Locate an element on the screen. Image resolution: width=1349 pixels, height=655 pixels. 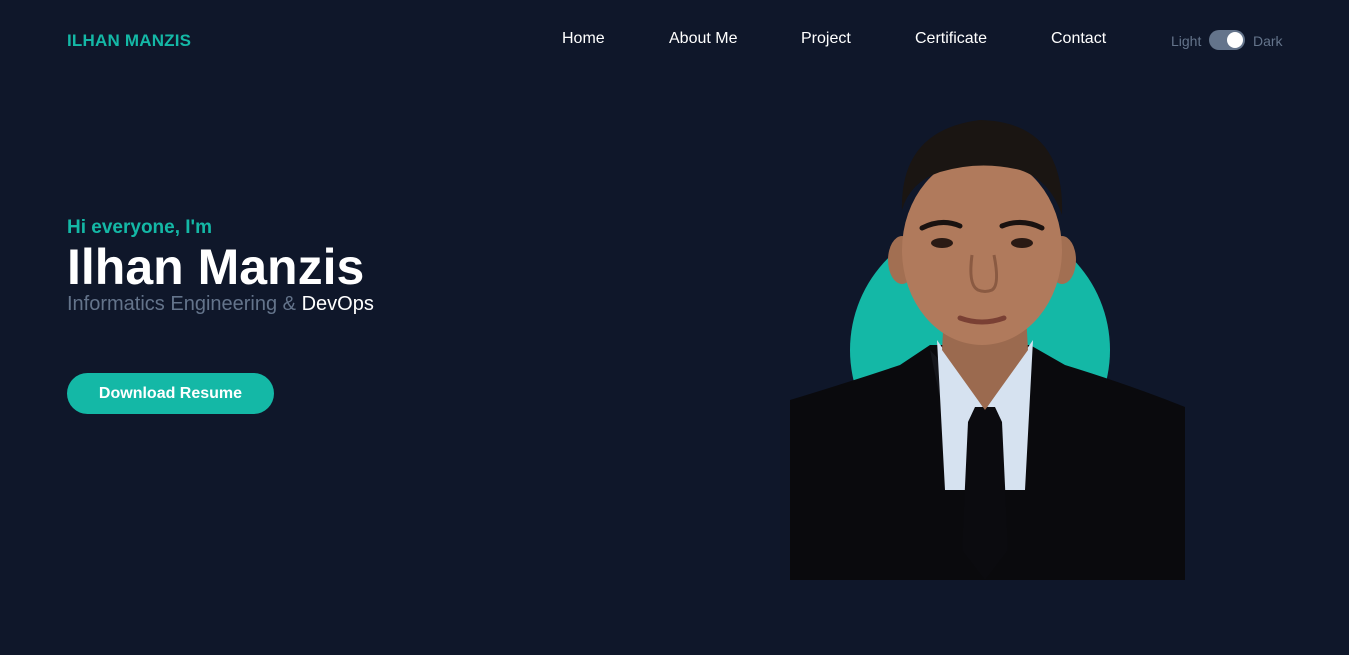
theme-toggle: Light Dark is located at coordinates (1230, 40).